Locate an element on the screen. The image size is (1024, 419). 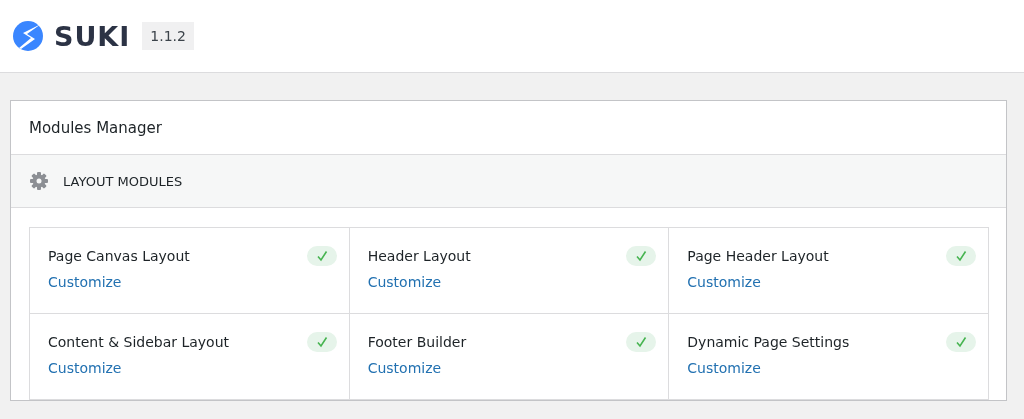
logo-icon is located at coordinates (28, 36).